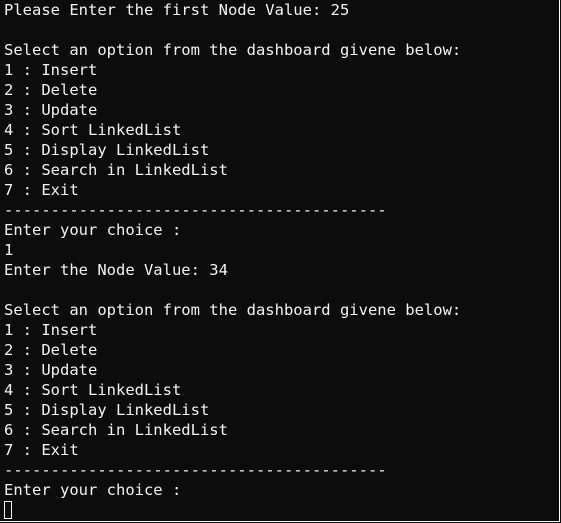  I want to click on console-input-line, so click(232, 510).